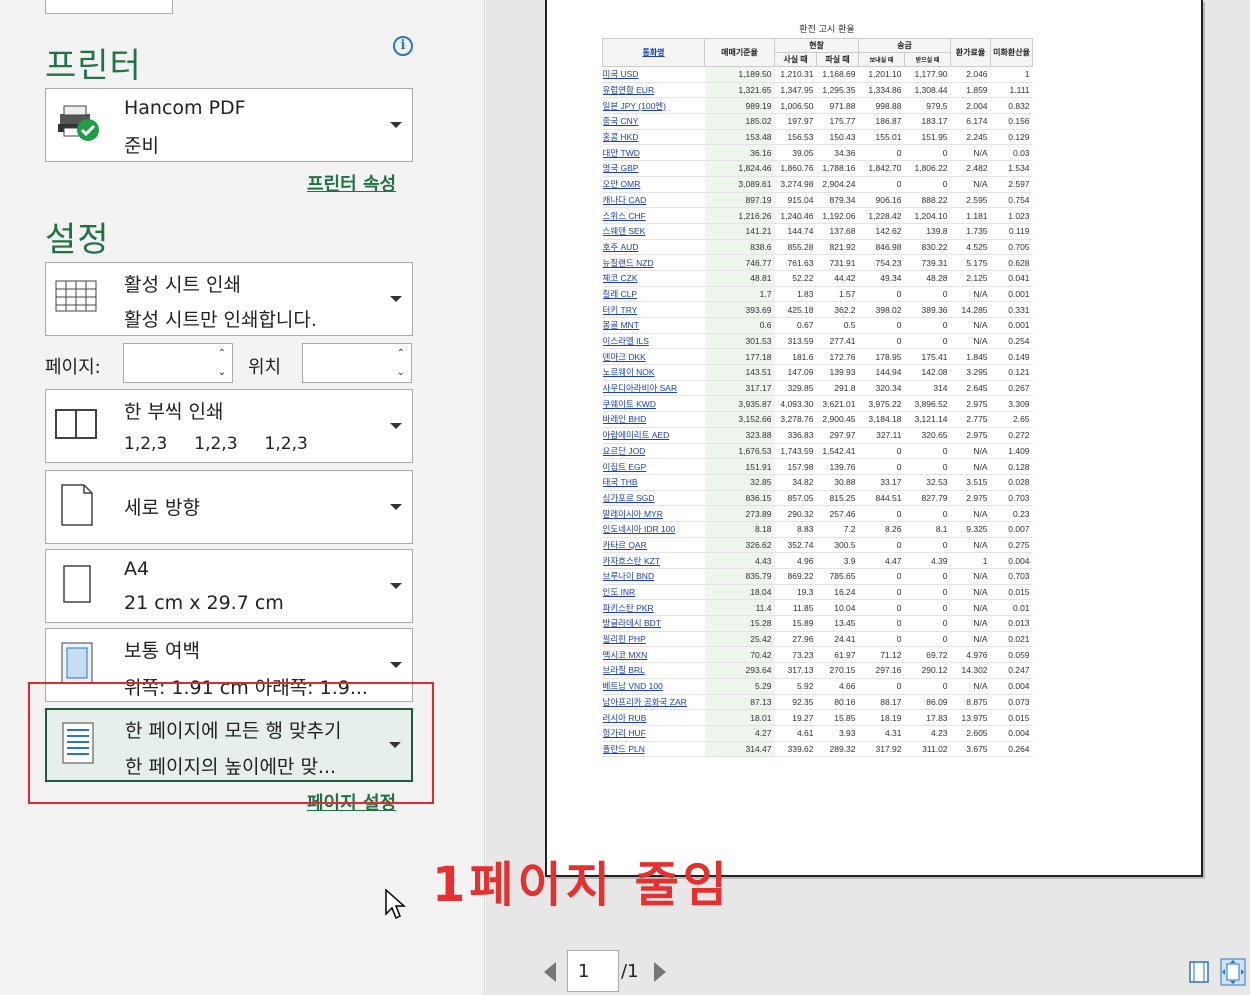  I want to click on rate-cell: 0.007, so click(1011, 529).